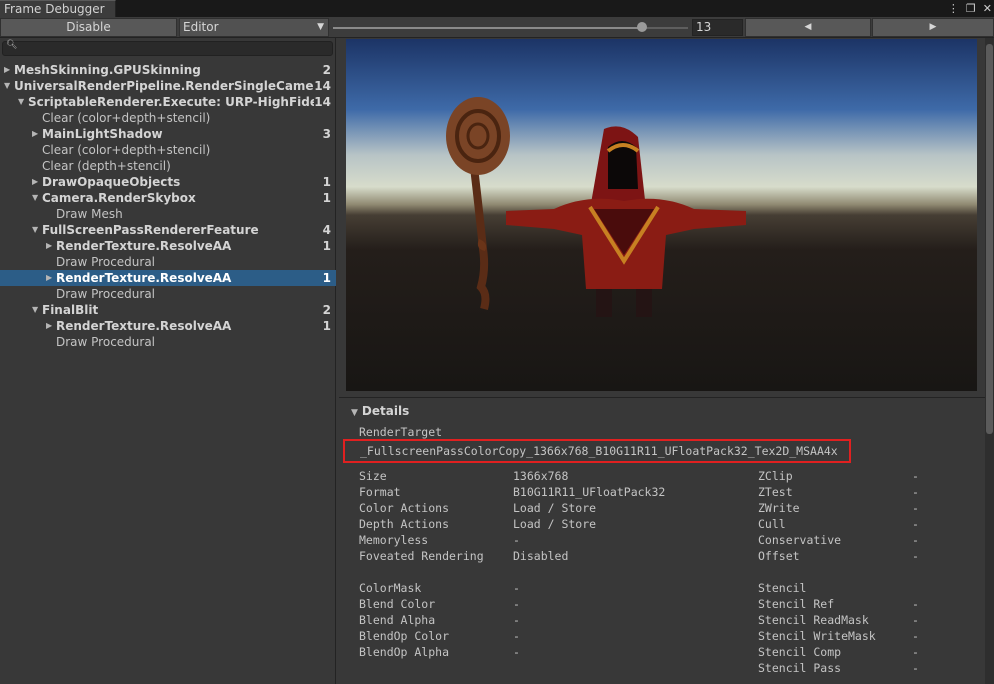  I want to click on vertical-scrollbar-thumb, so click(989, 239).